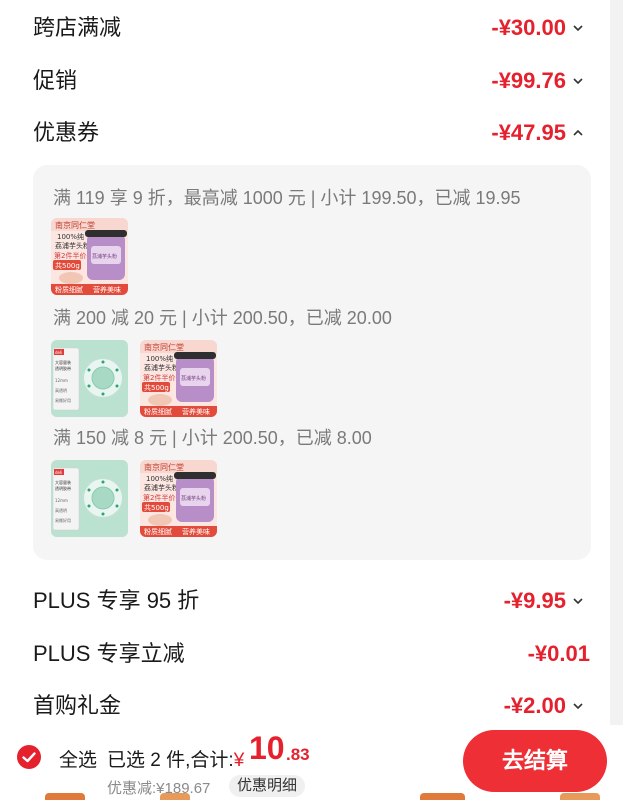 The image size is (623, 800). What do you see at coordinates (212, 438) in the screenshot?
I see `coupon-rule-3: 满 150 减 8 元 | 小计 200.50，已减 8.00` at bounding box center [212, 438].